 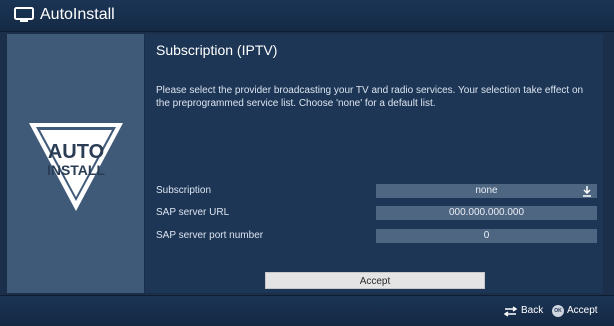 I want to click on accept-hint: Accept, so click(x=582, y=310).